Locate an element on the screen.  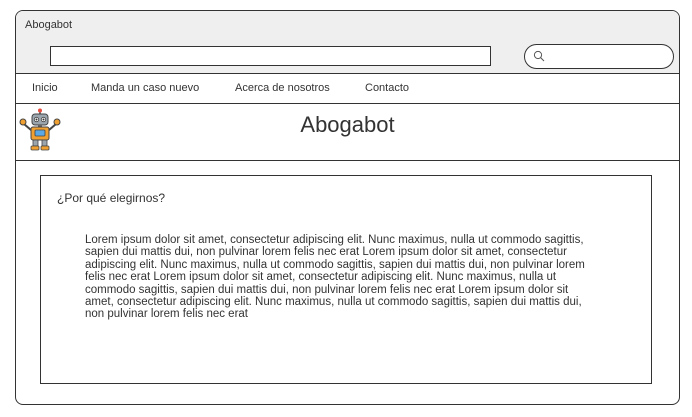
window-title: Abogabot is located at coordinates (49, 25).